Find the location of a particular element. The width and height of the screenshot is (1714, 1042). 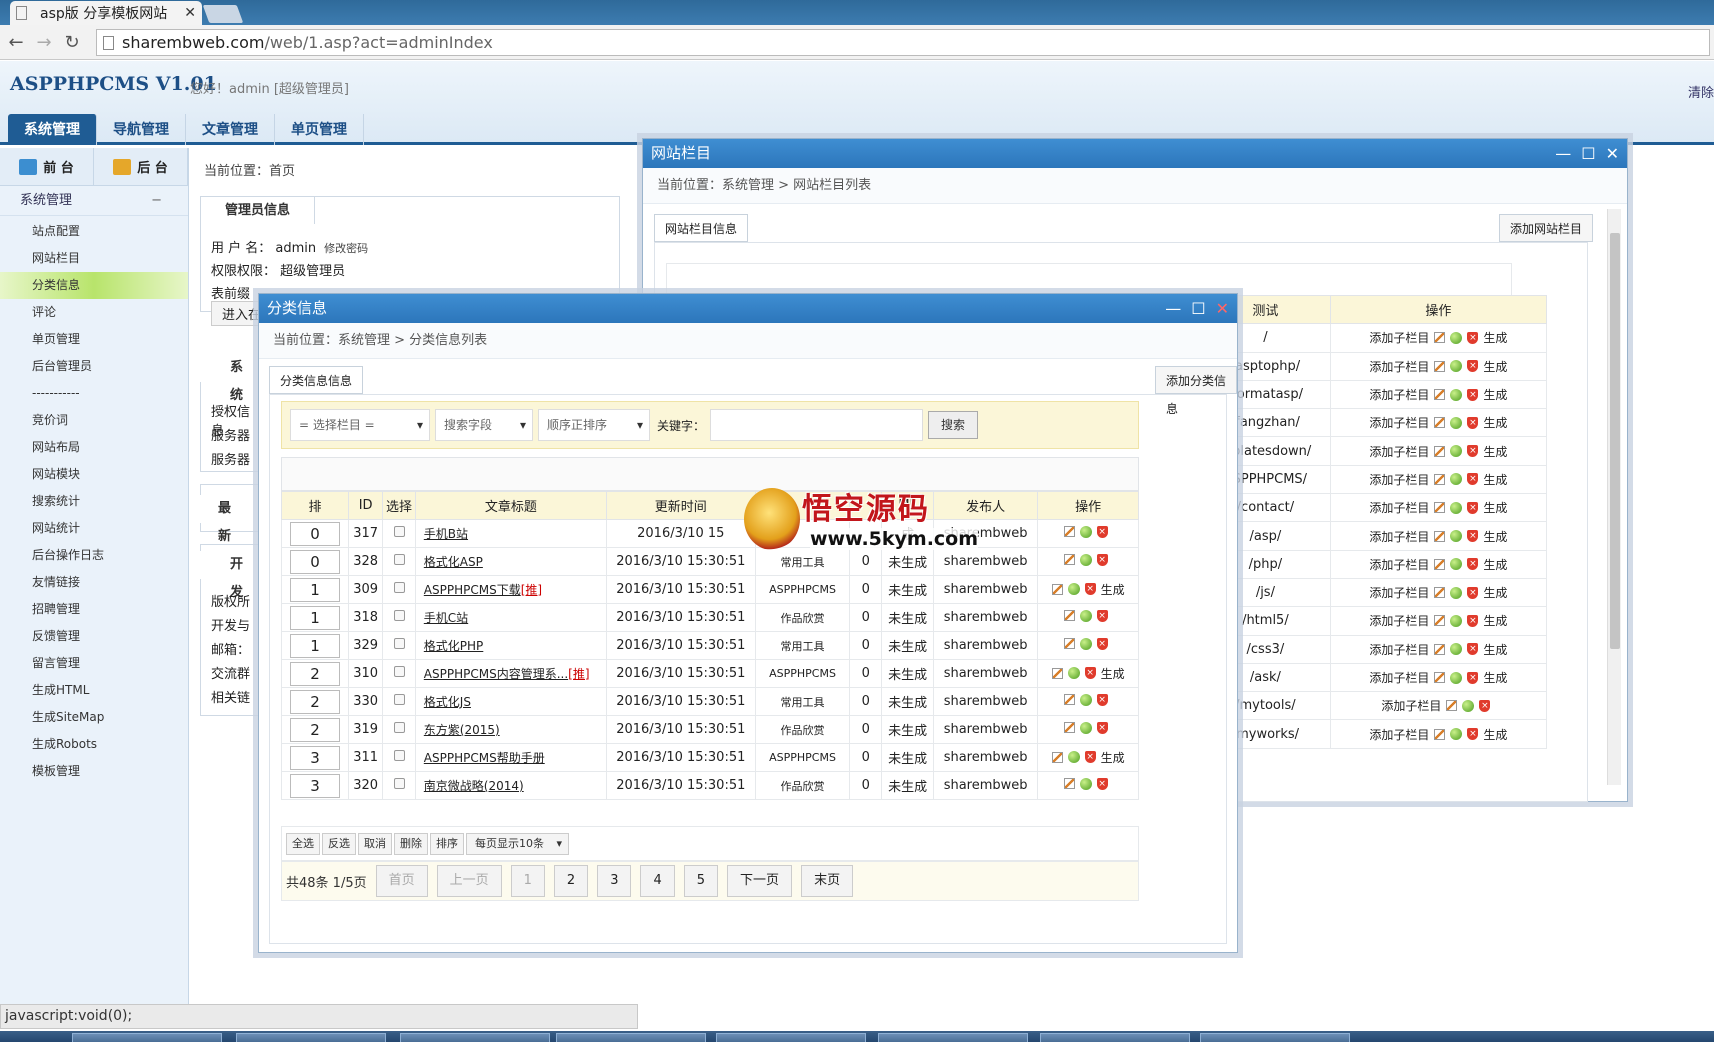

per-page-select: 每页显示10条 is located at coordinates (517, 843).